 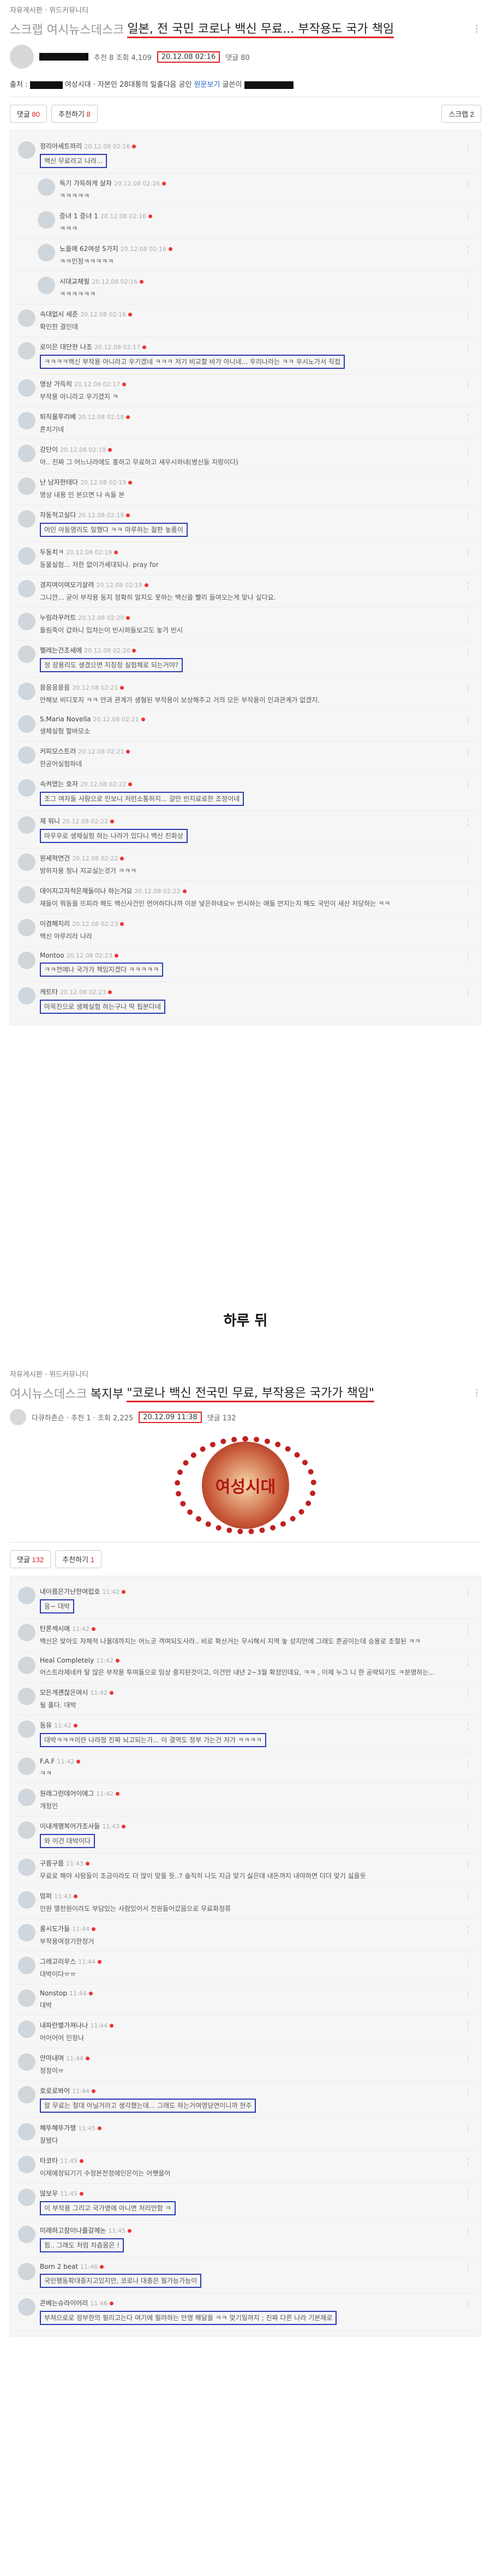 What do you see at coordinates (73, 2230) in the screenshot?
I see `commenter-name: 미래하고창이나를갈께논` at bounding box center [73, 2230].